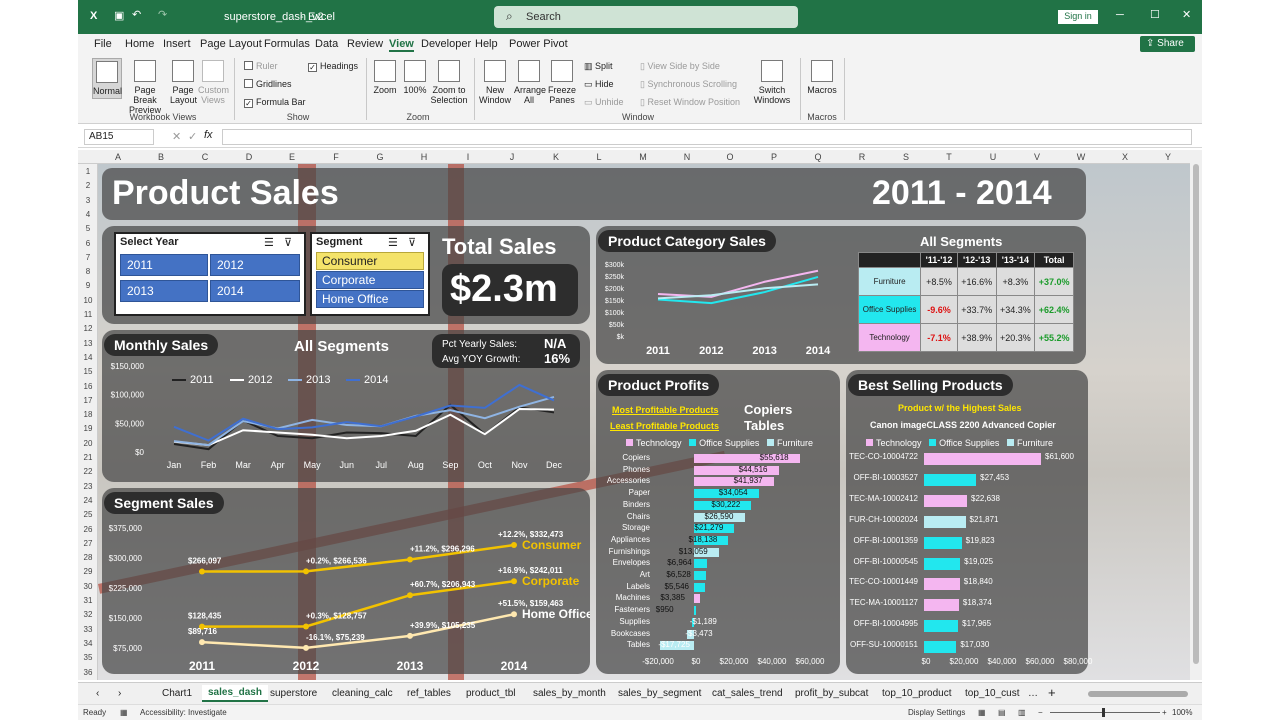  I want to click on undo-icon: ↶, so click(136, 14).